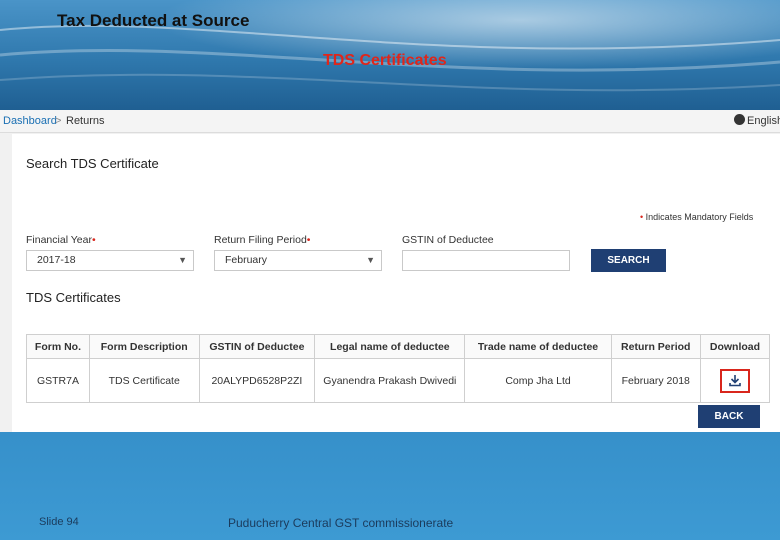  I want to click on column-header: Return Period, so click(655, 346).